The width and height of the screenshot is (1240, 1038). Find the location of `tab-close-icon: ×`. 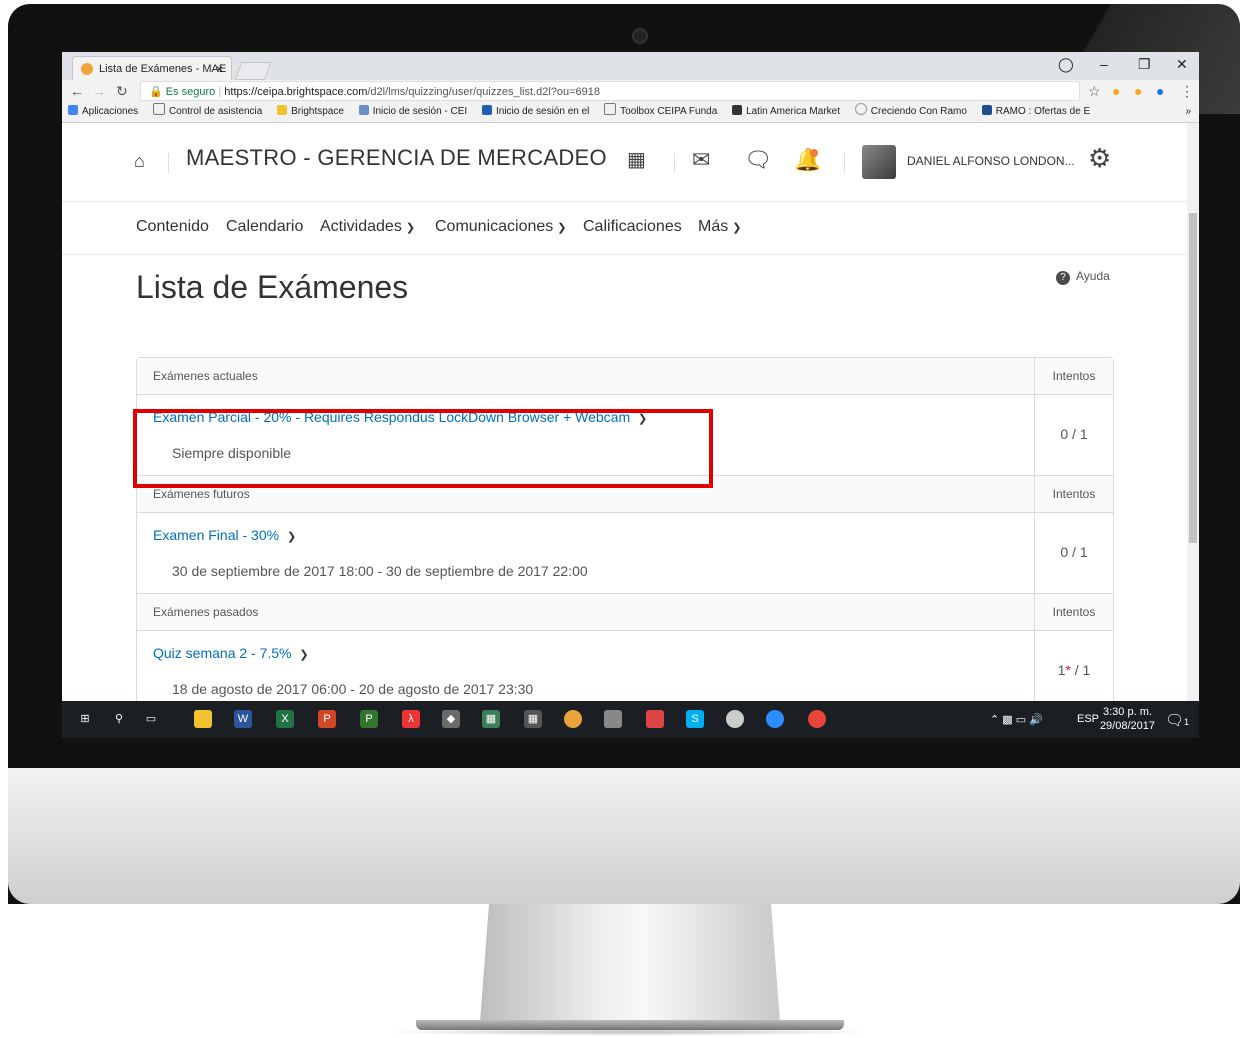

tab-close-icon: × is located at coordinates (219, 68).